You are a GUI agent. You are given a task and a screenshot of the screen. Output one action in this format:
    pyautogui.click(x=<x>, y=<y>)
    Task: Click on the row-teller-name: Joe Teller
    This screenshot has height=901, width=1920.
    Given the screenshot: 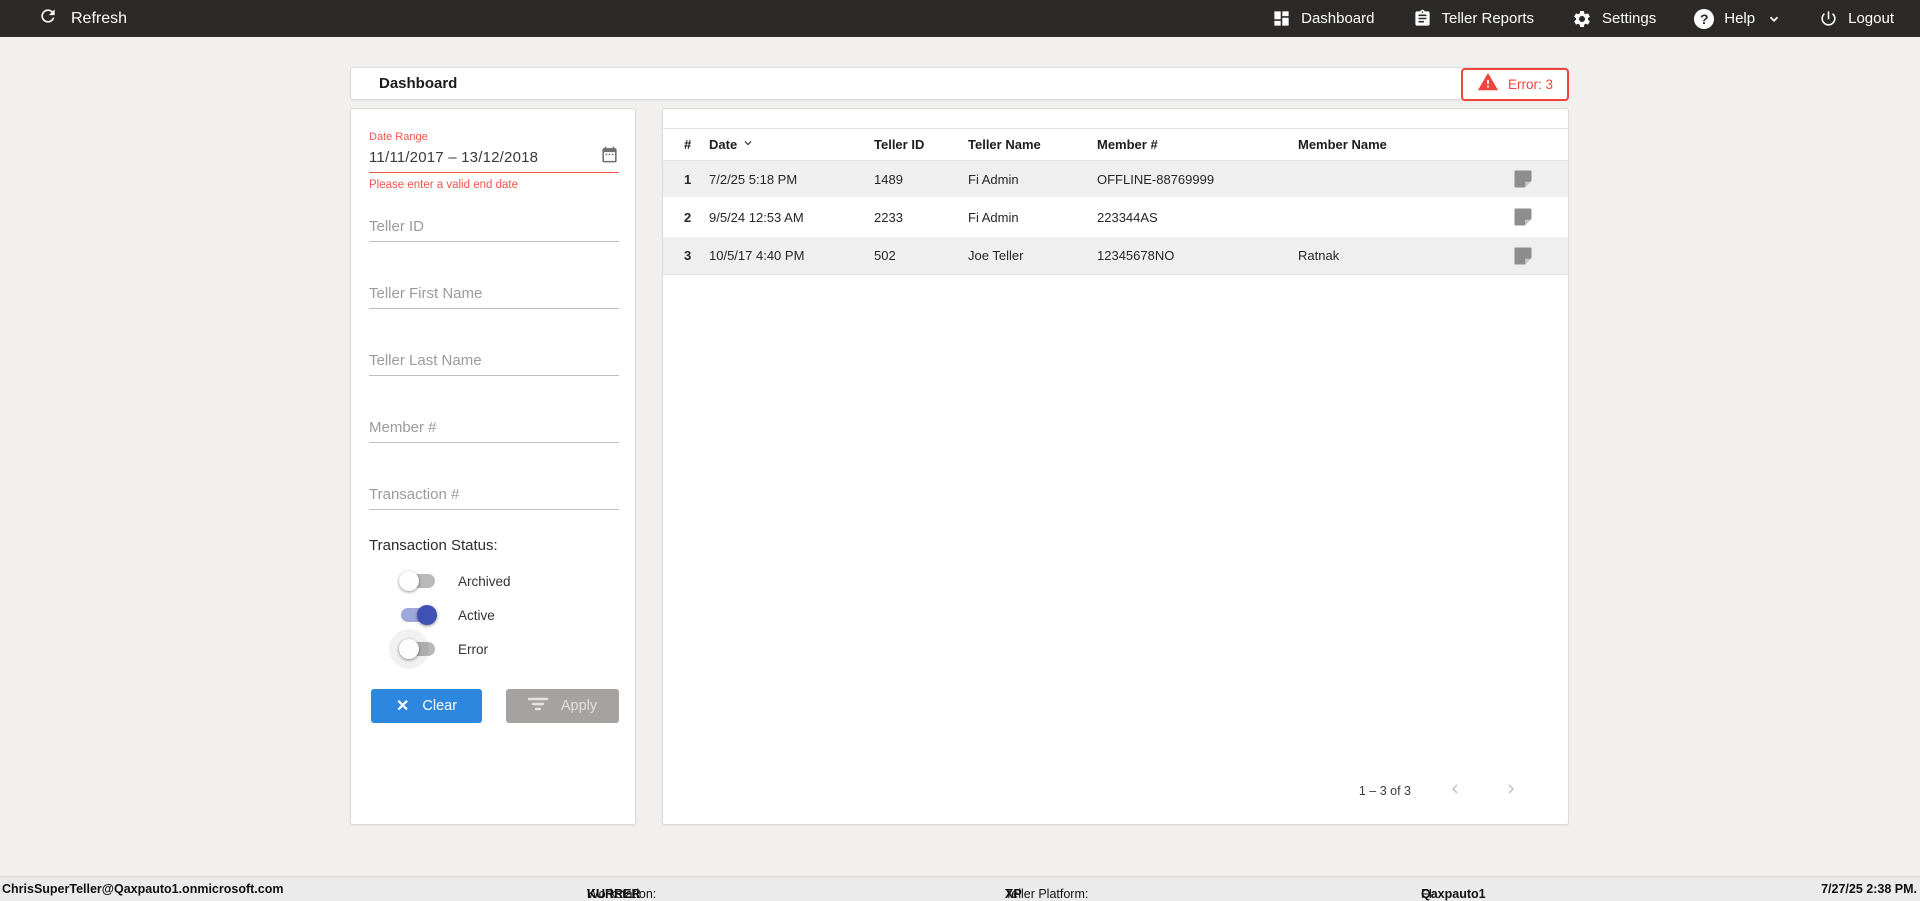 What is the action you would take?
    pyautogui.click(x=996, y=255)
    